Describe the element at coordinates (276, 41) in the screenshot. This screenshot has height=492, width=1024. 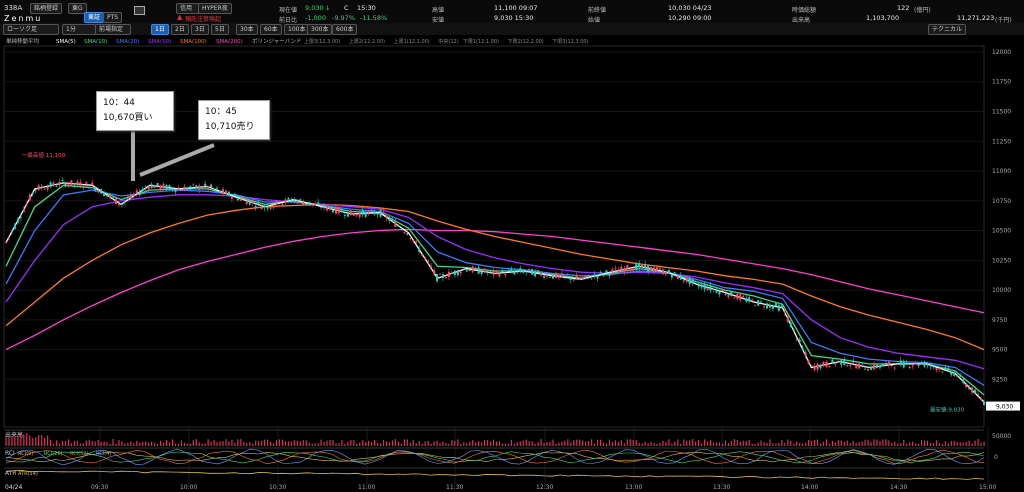
I see `legend-bollinger: ボリンジャーバンド` at that location.